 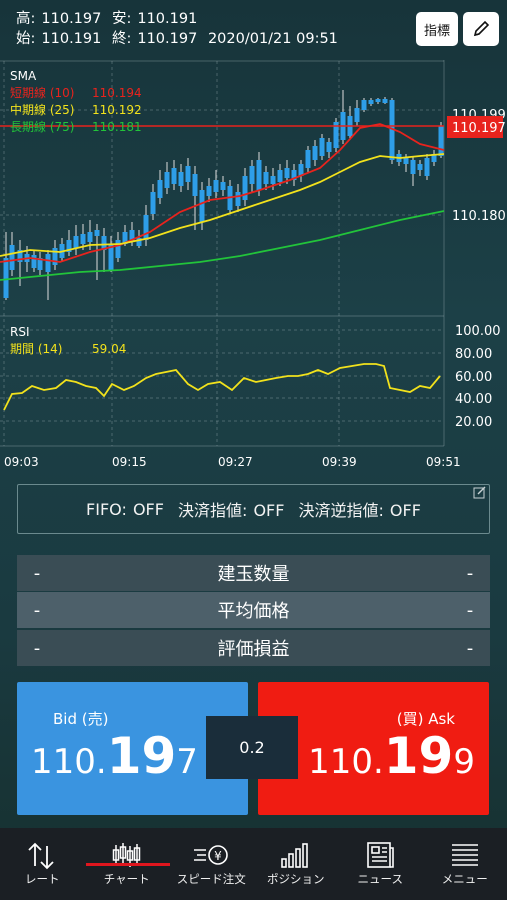 What do you see at coordinates (42, 127) in the screenshot?
I see `sma-long-name: 長期線 (75)` at bounding box center [42, 127].